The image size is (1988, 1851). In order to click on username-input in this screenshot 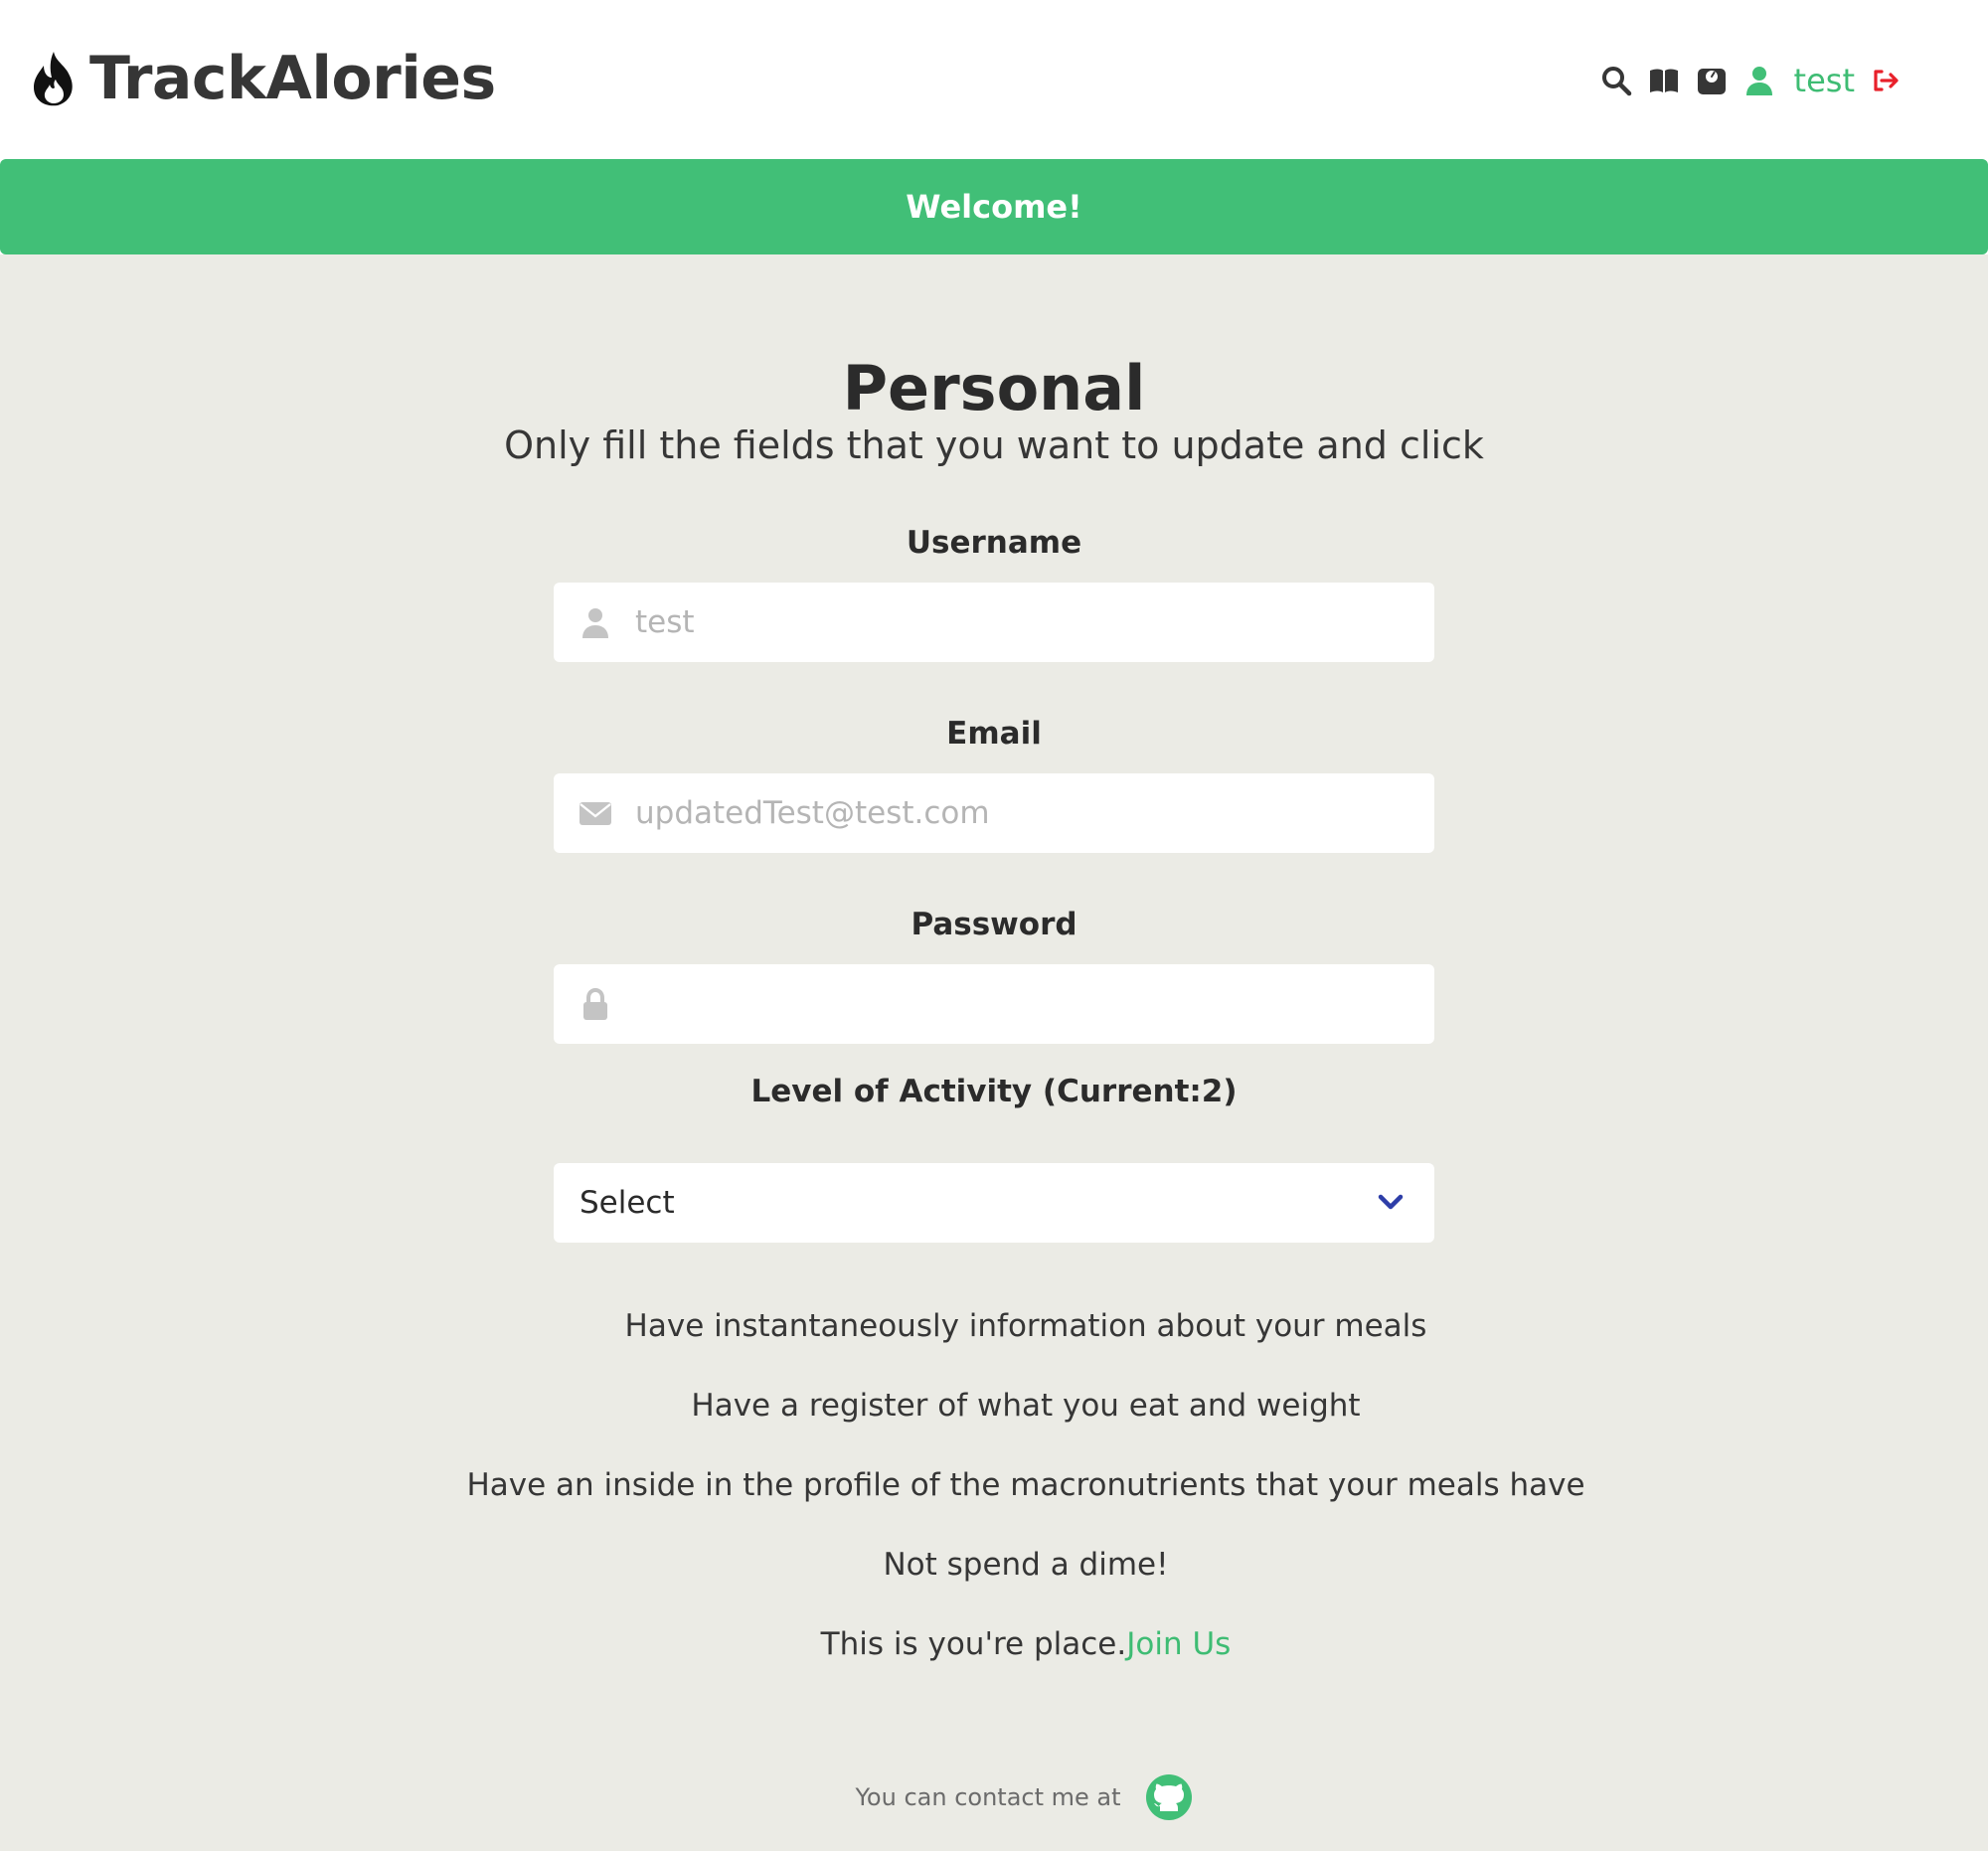, I will do `click(1022, 622)`.